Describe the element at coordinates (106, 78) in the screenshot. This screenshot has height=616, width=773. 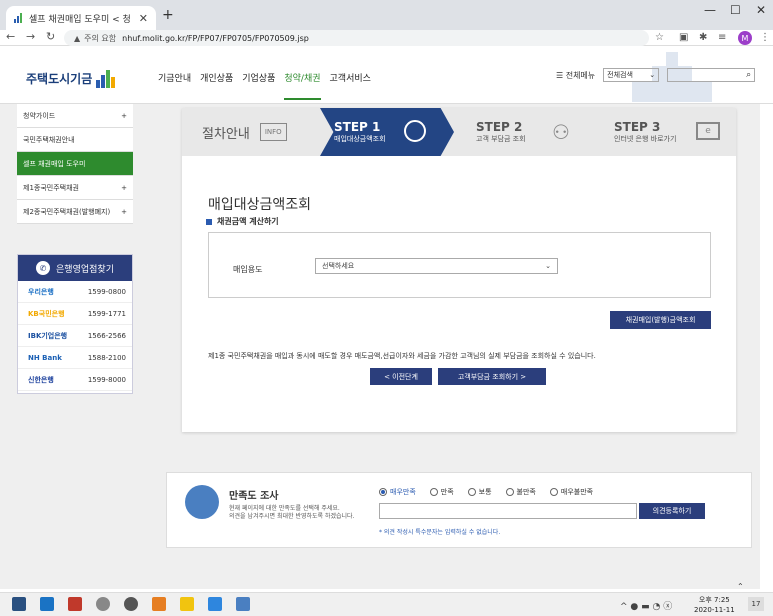
I see `logo-mark-icon` at that location.